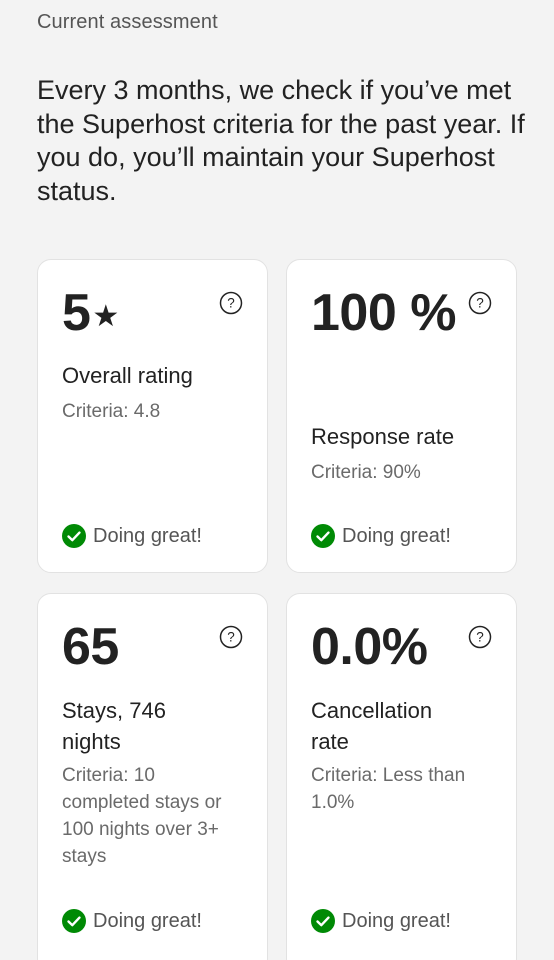  What do you see at coordinates (127, 375) in the screenshot?
I see `card-title: Overall rating` at bounding box center [127, 375].